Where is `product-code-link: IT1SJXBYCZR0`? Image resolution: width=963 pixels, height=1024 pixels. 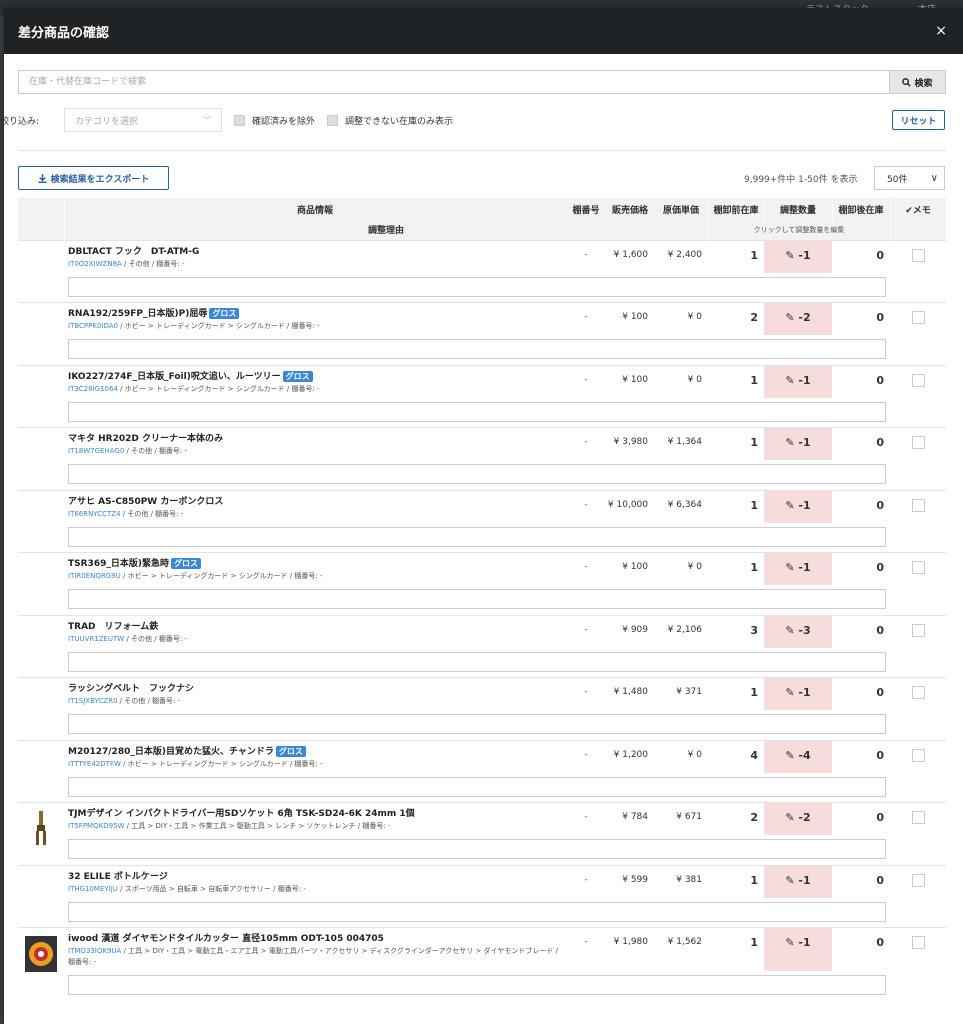
product-code-link: IT1SJXBYCZR0 is located at coordinates (92, 701).